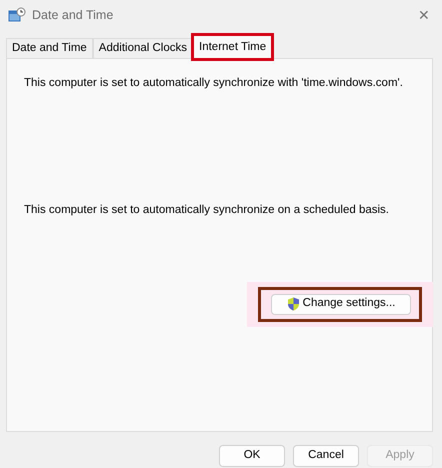  Describe the element at coordinates (17, 15) in the screenshot. I see `calendar-clock-icon` at that location.